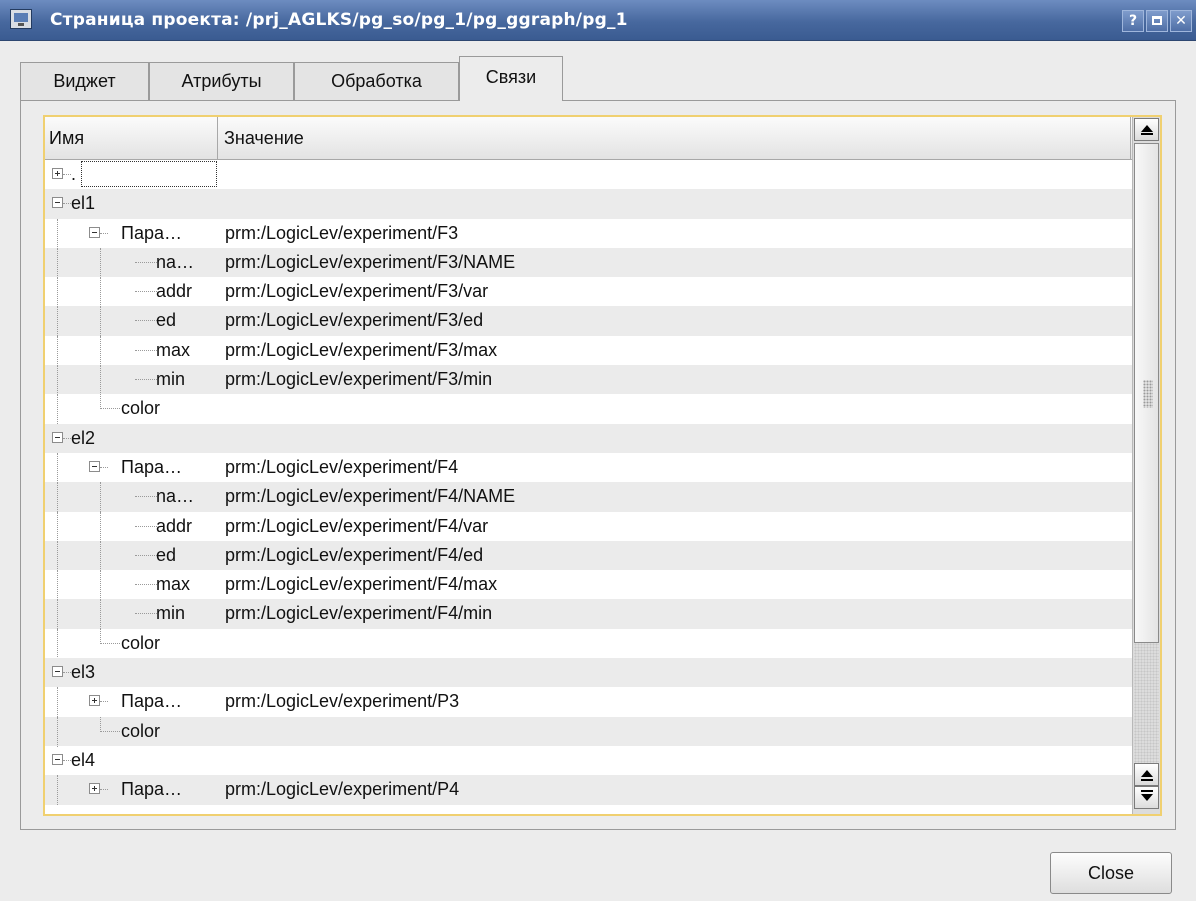 The image size is (1196, 901). I want to click on scrollbar-thumb, so click(1146, 393).